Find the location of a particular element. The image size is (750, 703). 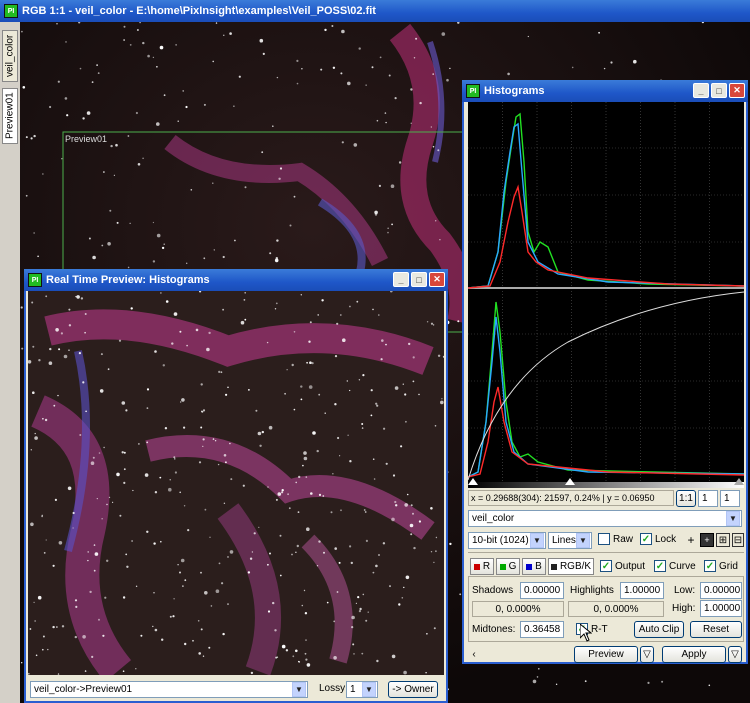

midtones-slider-track is located at coordinates (606, 485).